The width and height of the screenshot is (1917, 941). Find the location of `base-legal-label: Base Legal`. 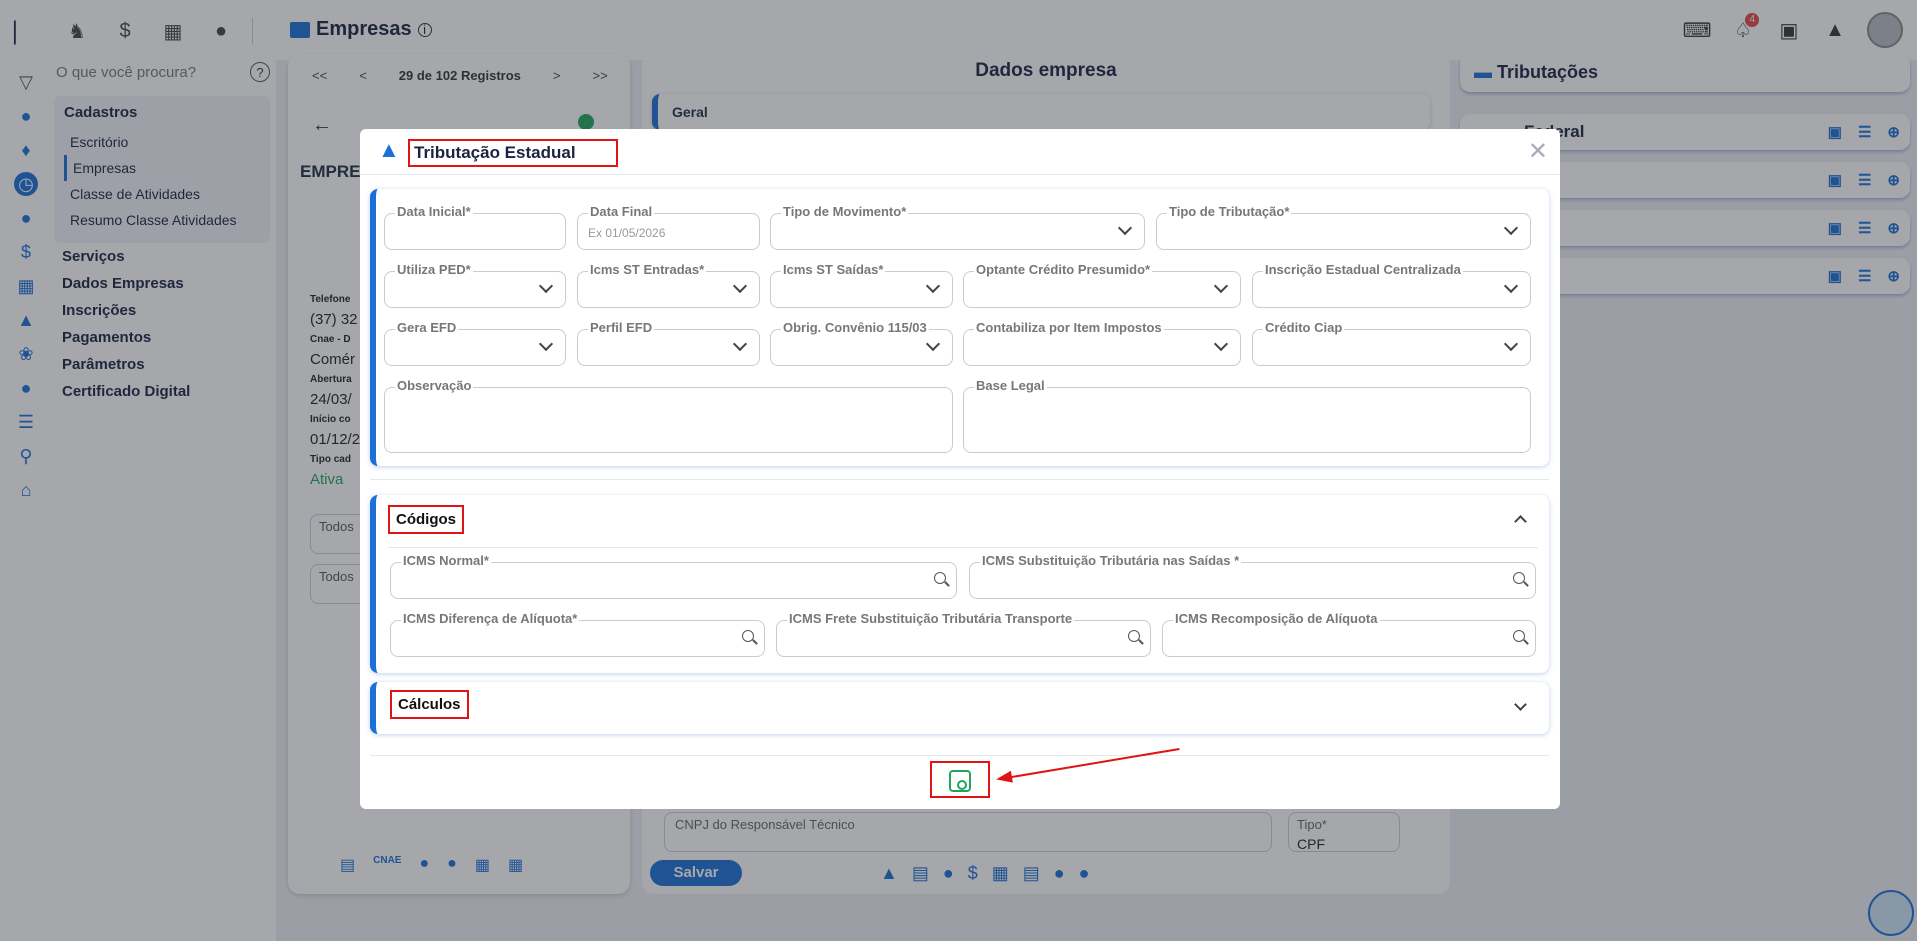

base-legal-label: Base Legal is located at coordinates (1010, 385).